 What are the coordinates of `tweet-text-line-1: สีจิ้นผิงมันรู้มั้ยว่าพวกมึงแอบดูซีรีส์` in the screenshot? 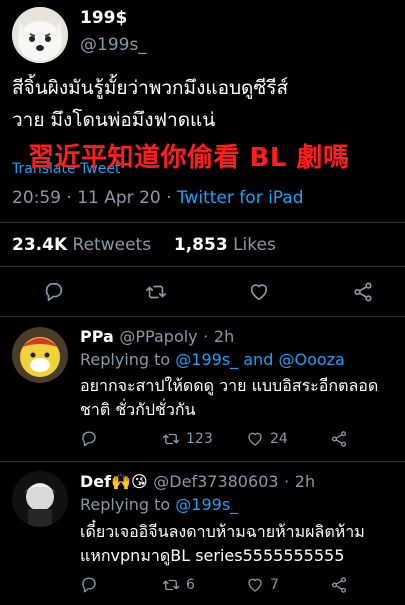 It's located at (150, 88).